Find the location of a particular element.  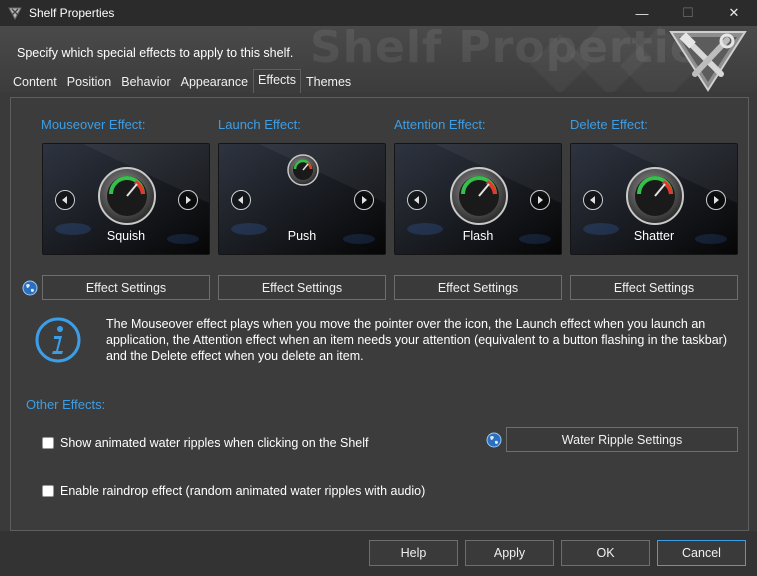

title-bar: Shelf Properties — ☐ ✕ is located at coordinates (378, 13).